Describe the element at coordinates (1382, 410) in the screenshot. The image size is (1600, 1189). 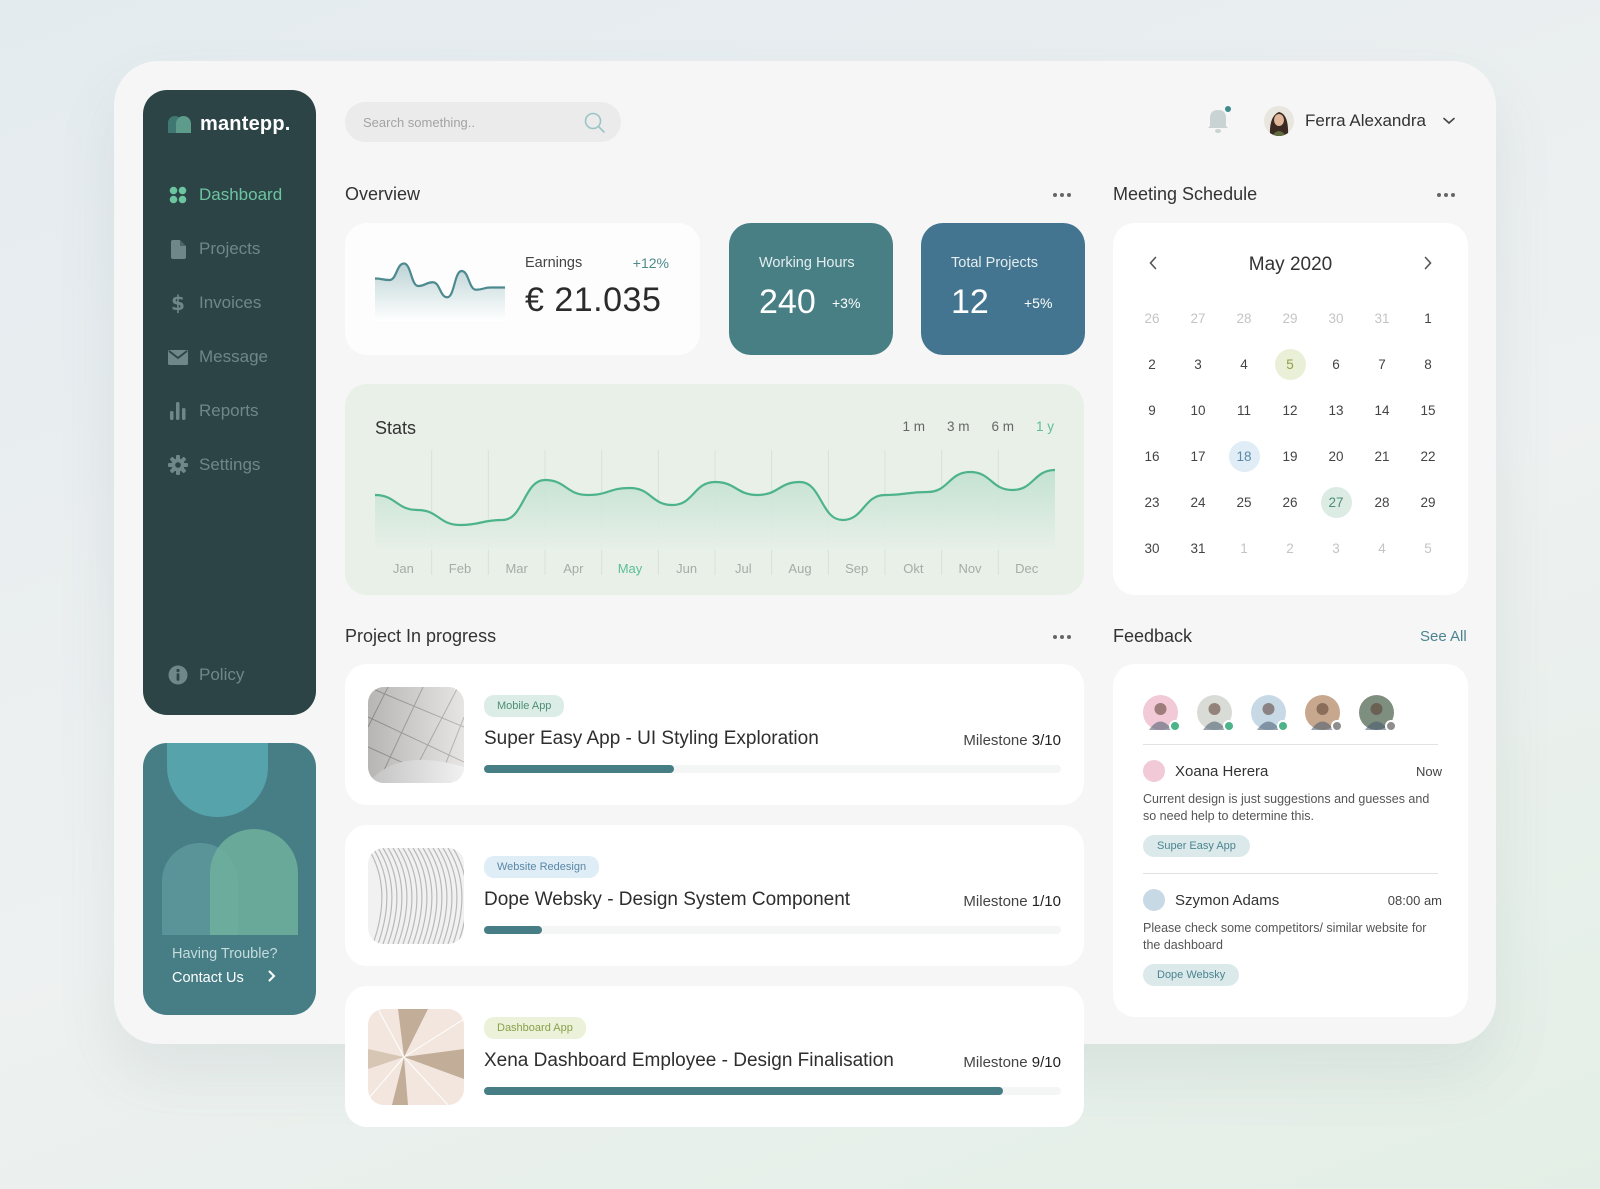
I see `calendar-day: 14` at that location.